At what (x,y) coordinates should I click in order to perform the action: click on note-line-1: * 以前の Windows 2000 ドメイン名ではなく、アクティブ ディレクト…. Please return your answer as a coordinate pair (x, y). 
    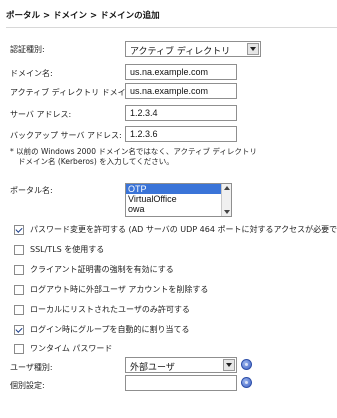
    Looking at the image, I should click on (133, 151).